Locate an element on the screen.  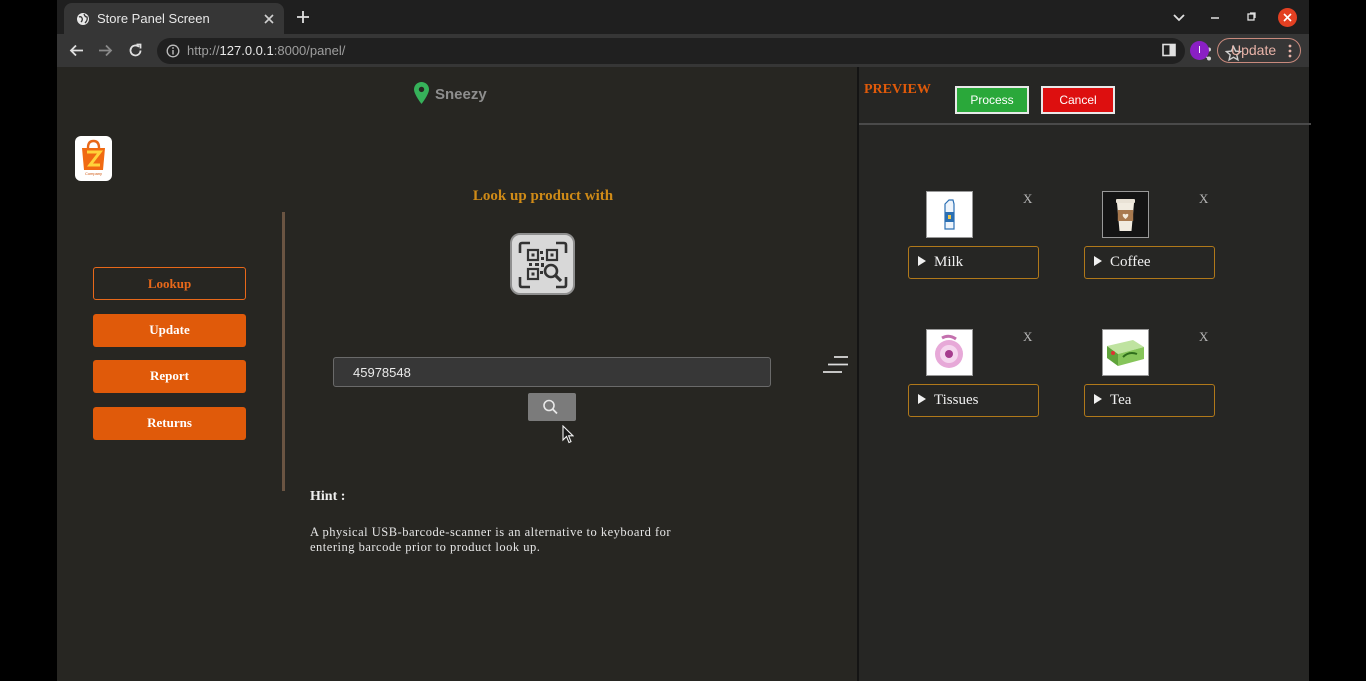
lookup-button: Lookup is located at coordinates (169, 283).